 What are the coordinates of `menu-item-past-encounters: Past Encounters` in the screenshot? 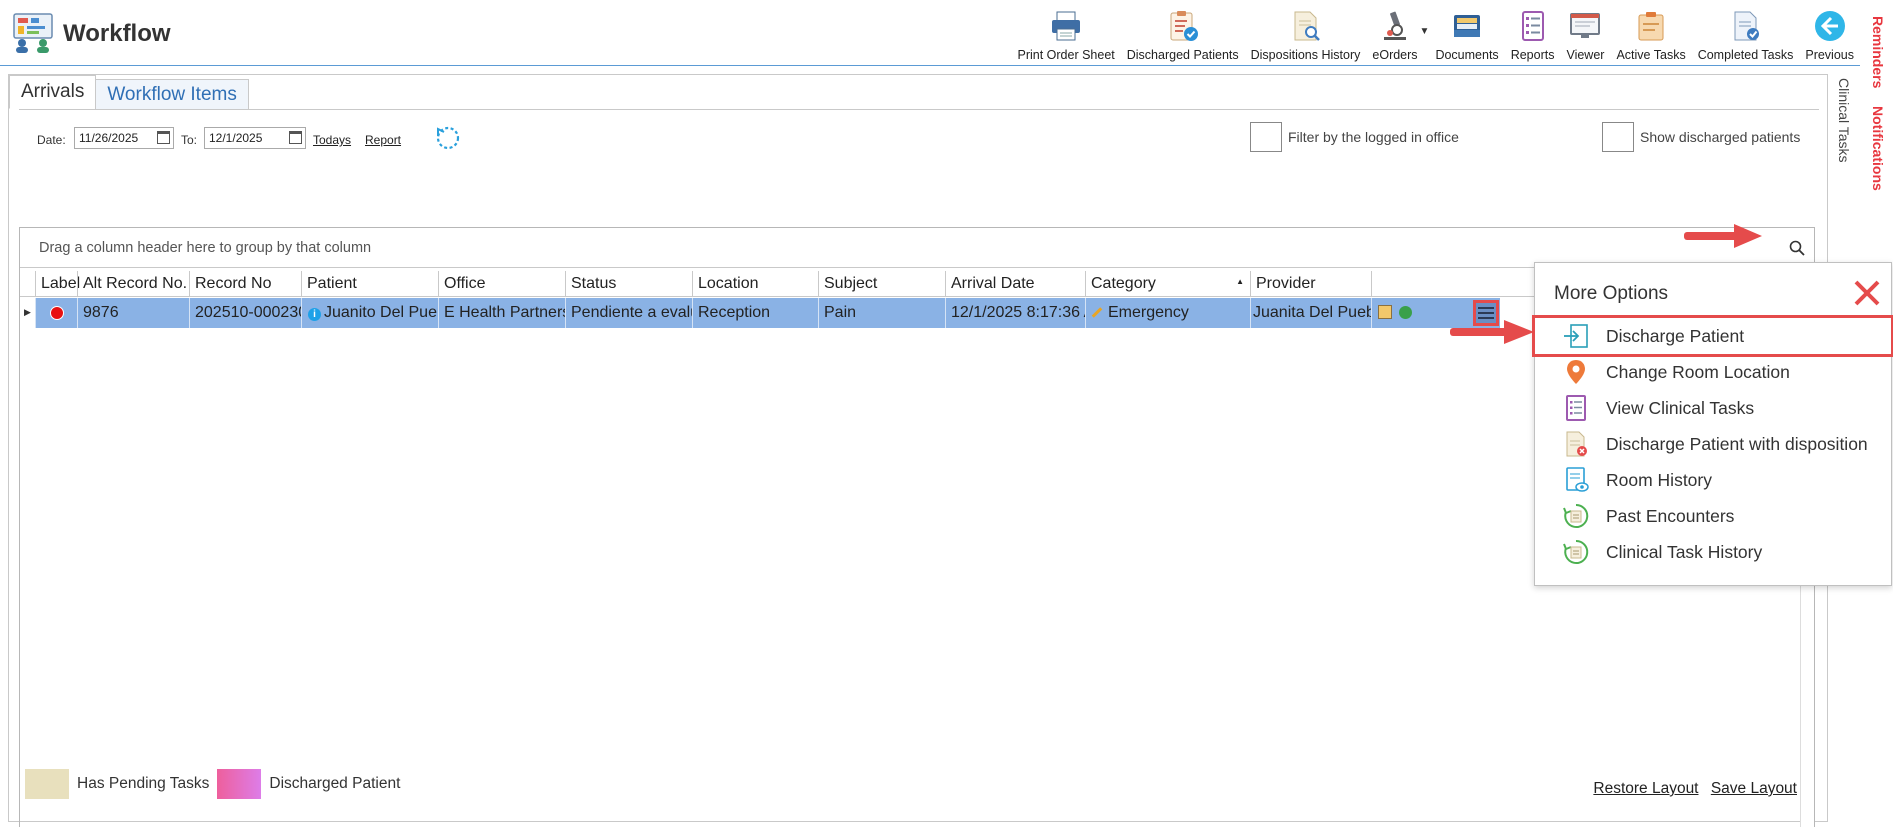 It's located at (1713, 516).